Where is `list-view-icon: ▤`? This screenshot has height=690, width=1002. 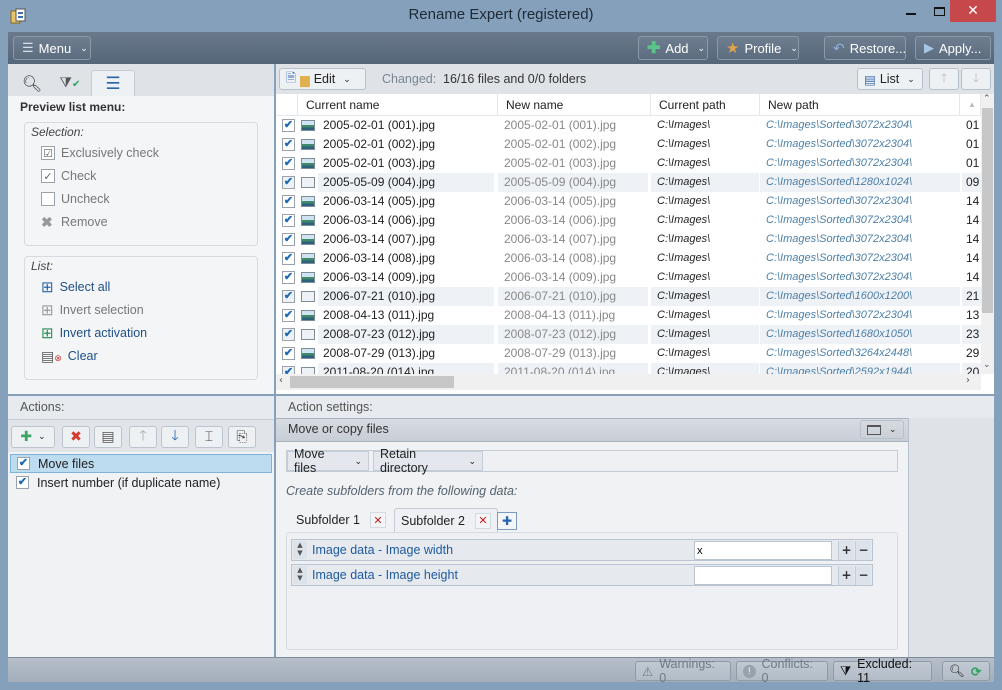 list-view-icon: ▤ is located at coordinates (870, 79).